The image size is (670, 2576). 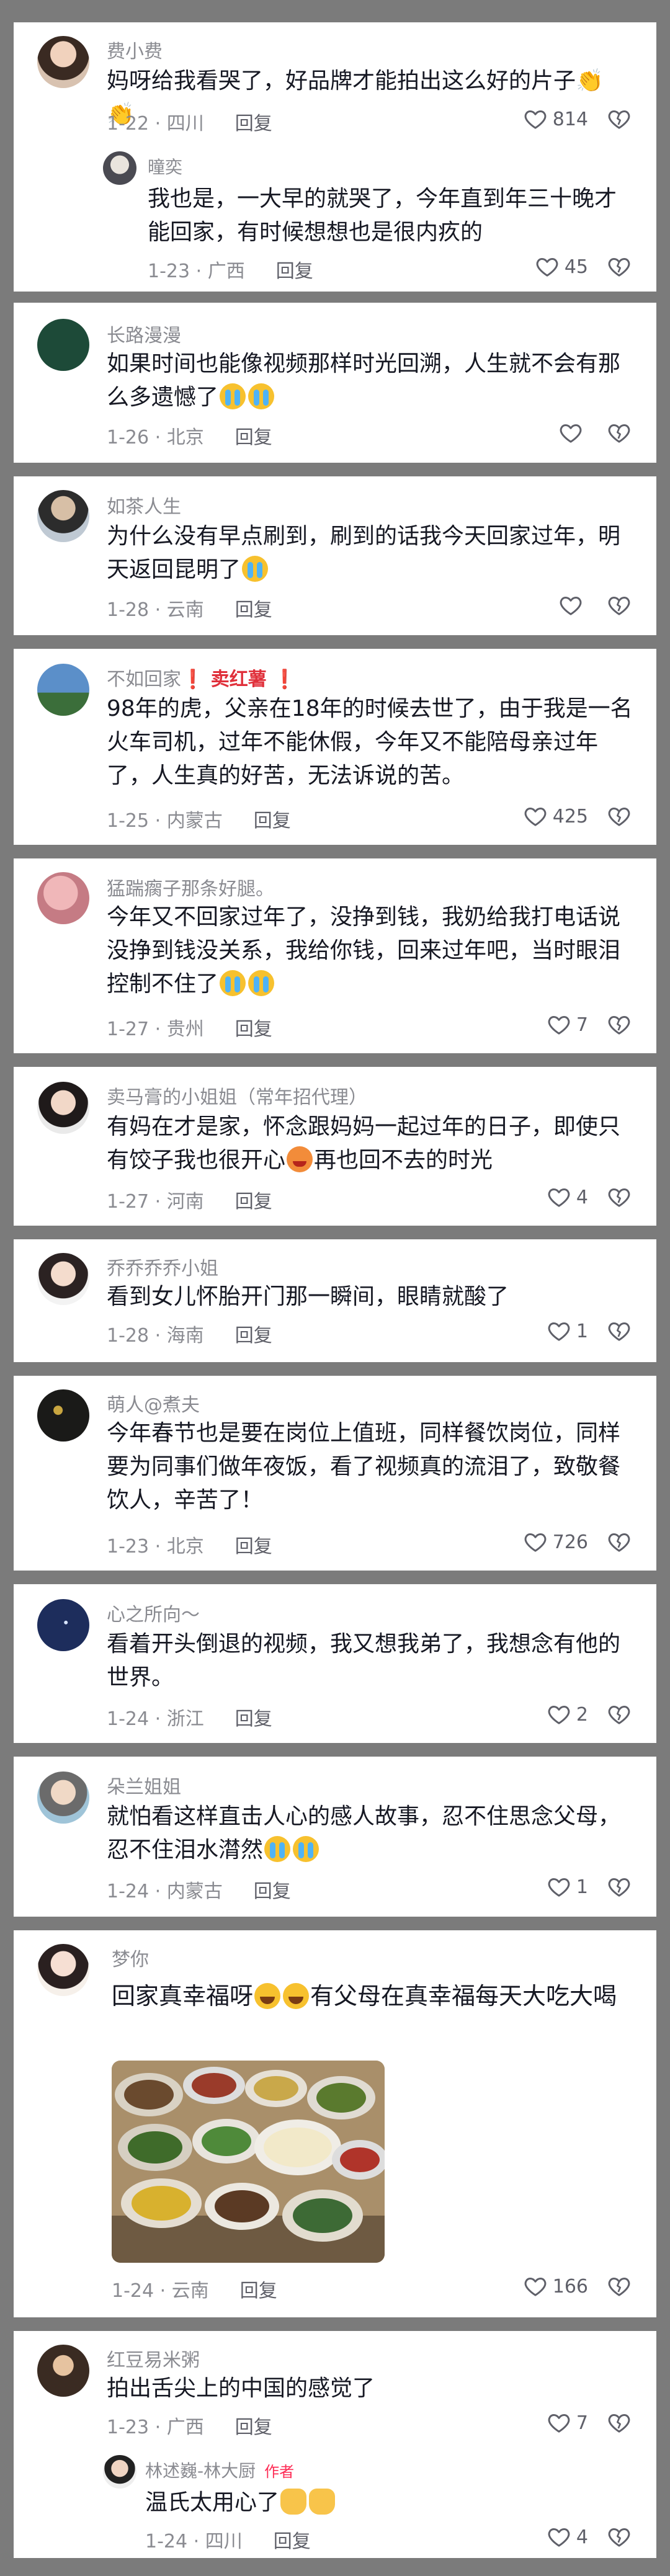 I want to click on comment-author: 萌人@煮夫, so click(x=153, y=1403).